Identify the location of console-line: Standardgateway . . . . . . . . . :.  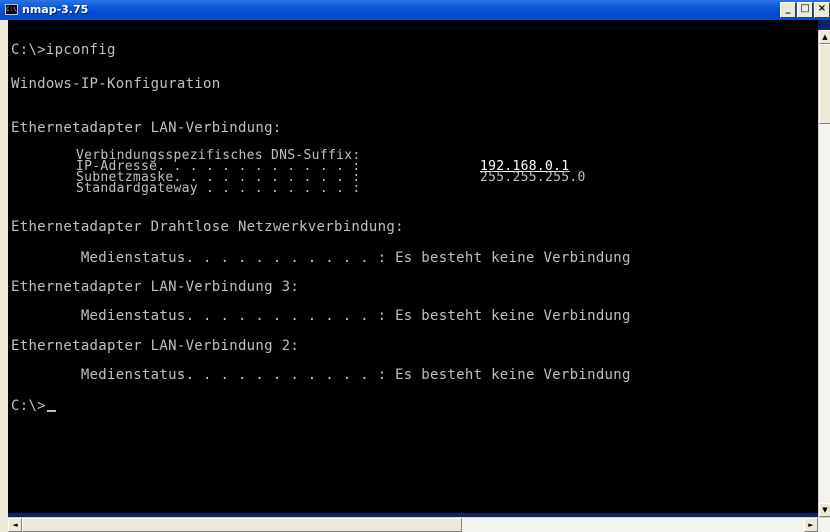
(186, 188).